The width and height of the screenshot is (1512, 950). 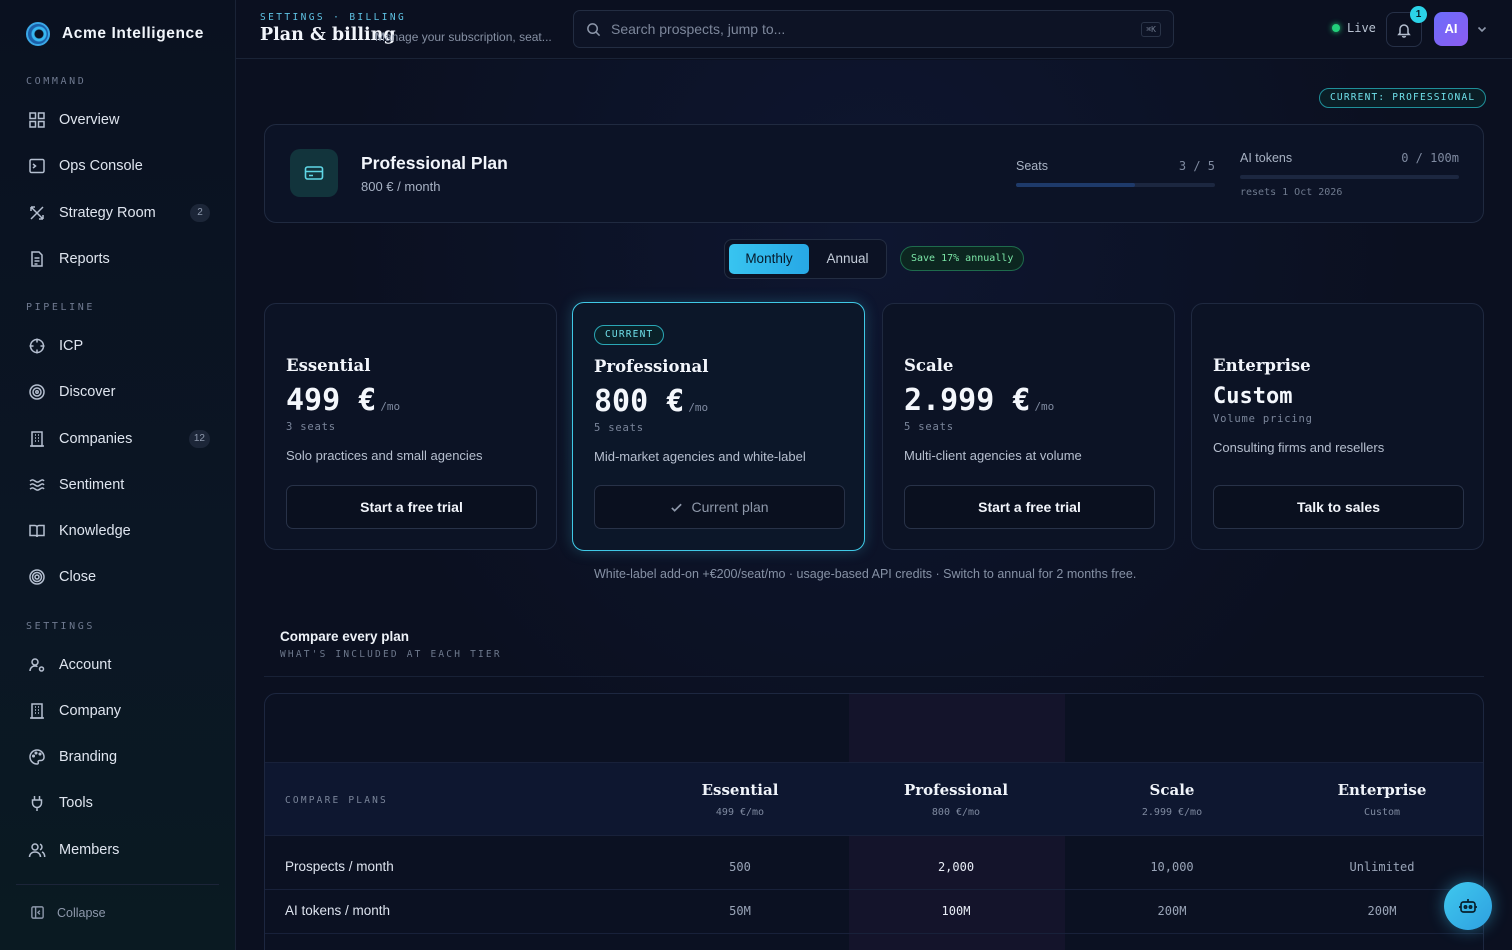 I want to click on waves-icon, so click(x=37, y=485).